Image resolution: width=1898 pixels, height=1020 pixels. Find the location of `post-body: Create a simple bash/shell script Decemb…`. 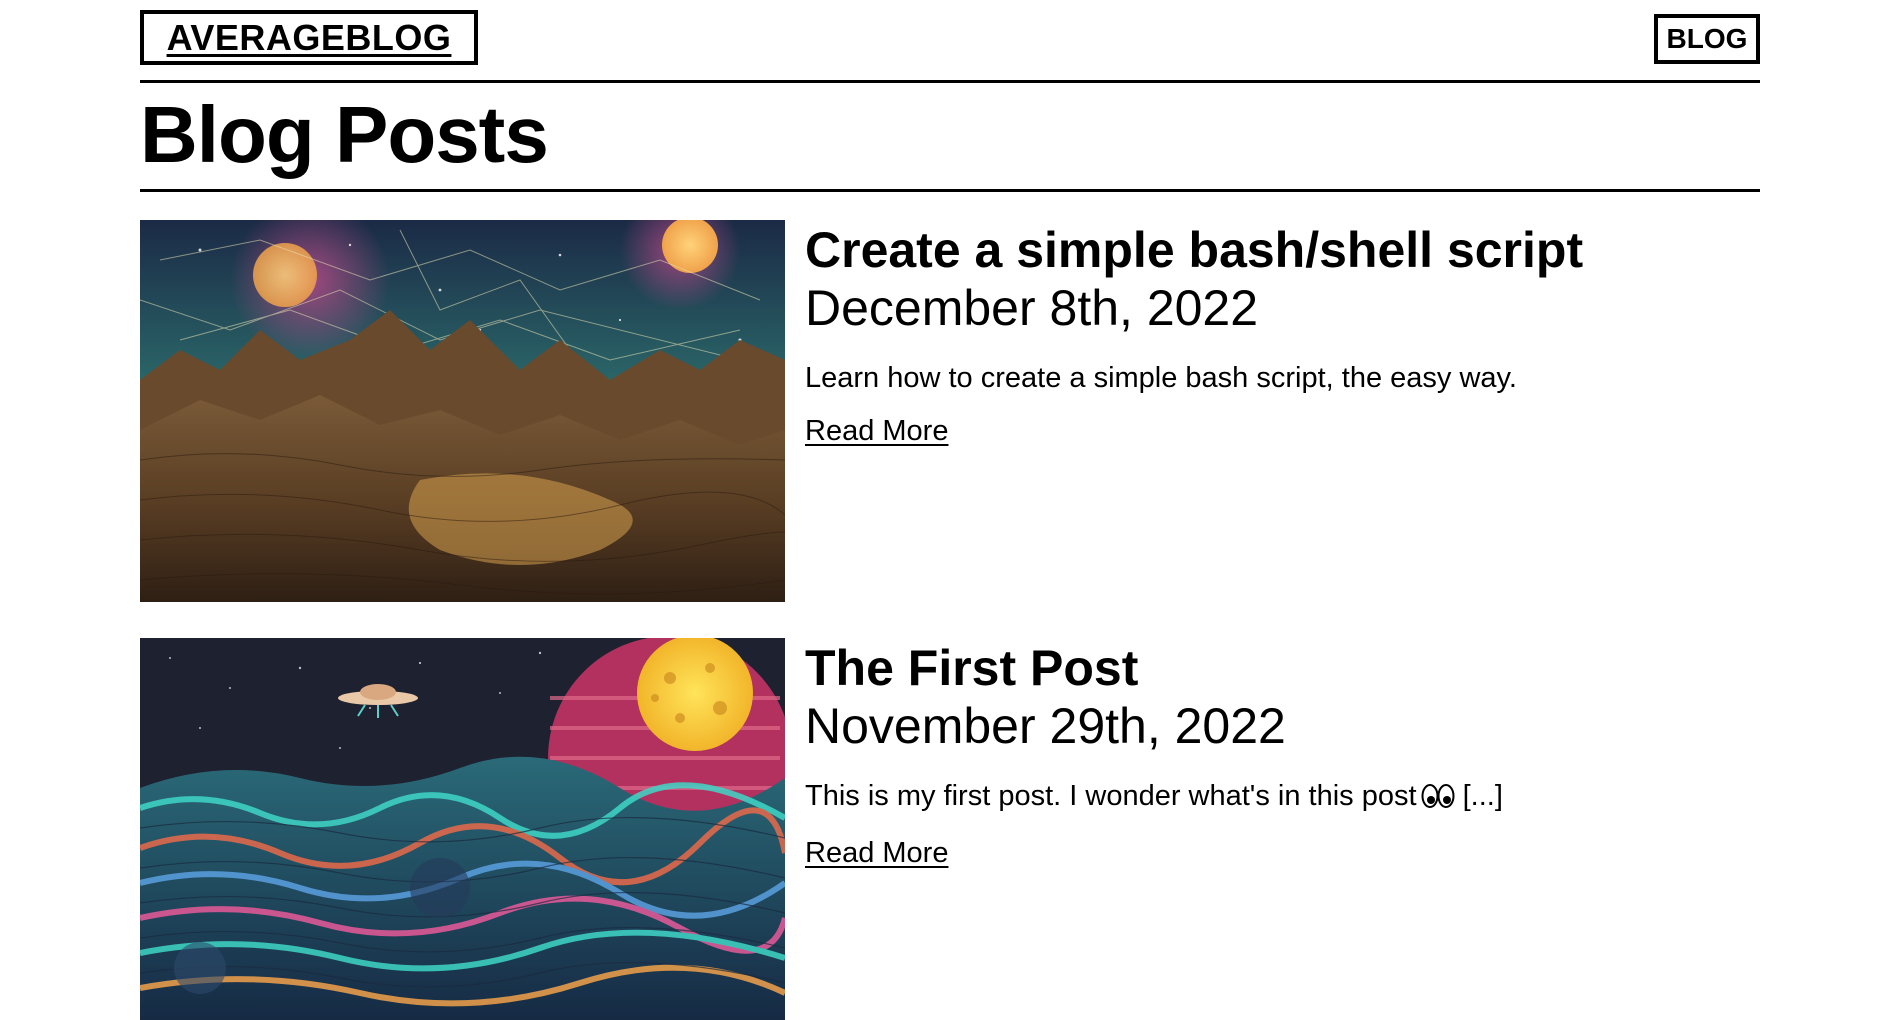

post-body: Create a simple bash/shell script Decemb… is located at coordinates (1194, 334).